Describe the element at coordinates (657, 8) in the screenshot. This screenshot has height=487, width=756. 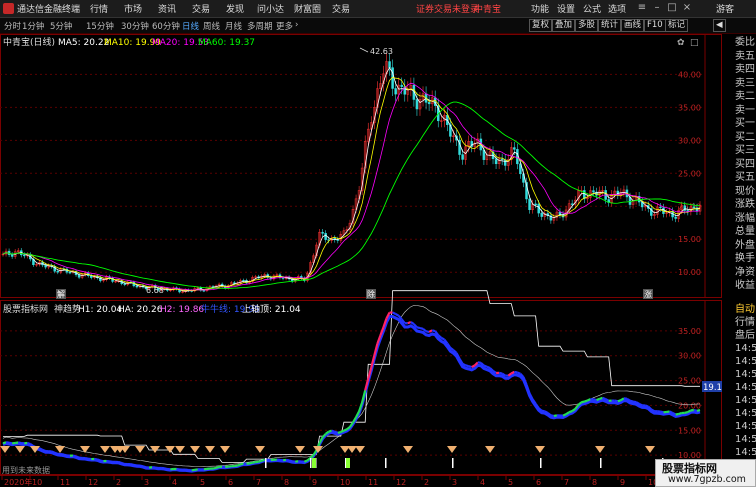
I see `minimize-icon: –` at that location.